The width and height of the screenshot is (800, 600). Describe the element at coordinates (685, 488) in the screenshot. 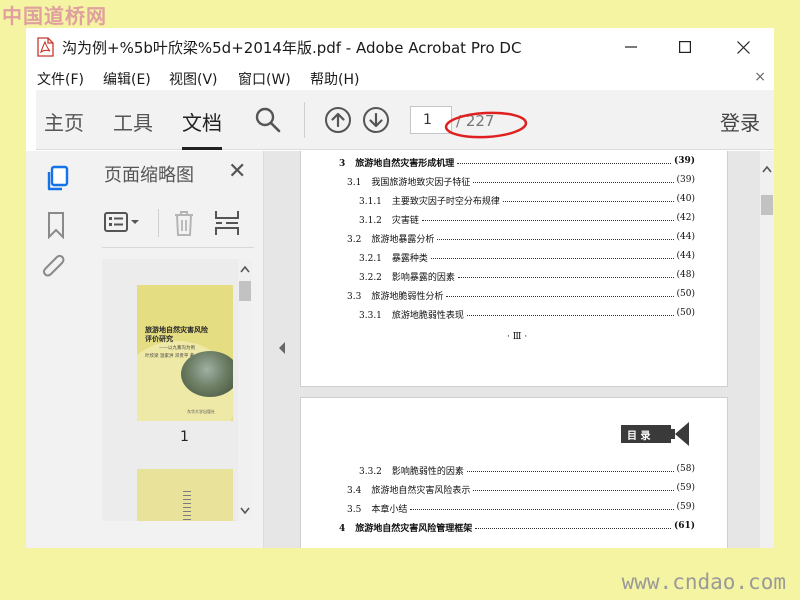

I see `toc-entry-page: (59)` at that location.